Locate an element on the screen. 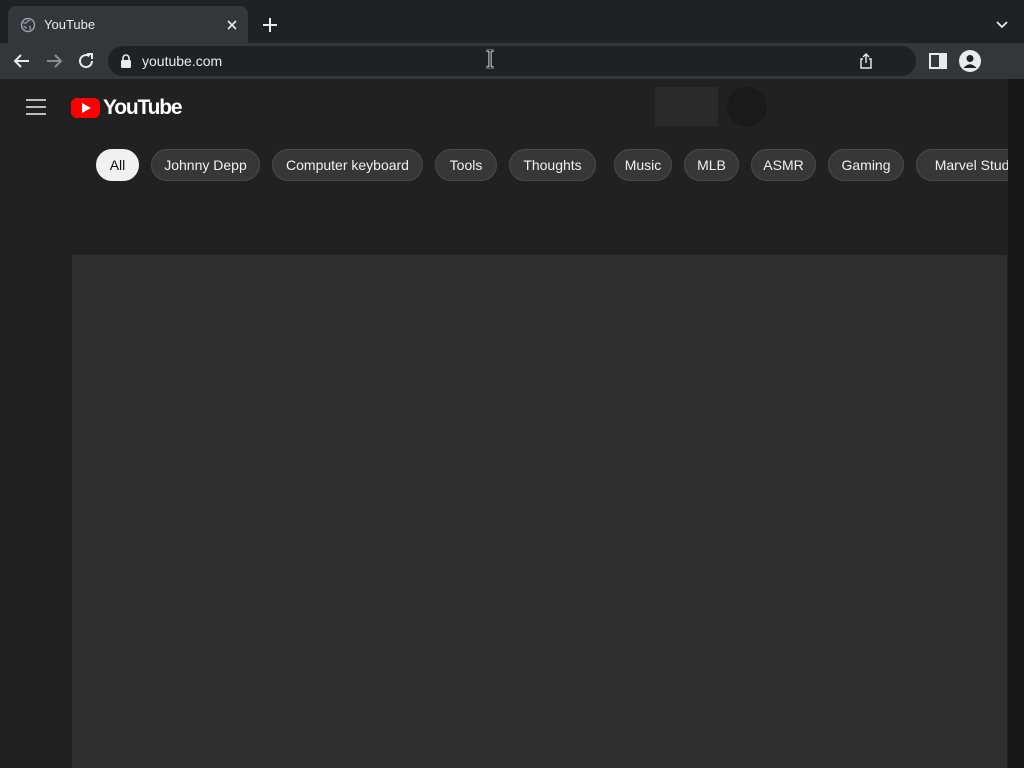 Image resolution: width=1024 pixels, height=768 pixels. browser-tab: YouTube is located at coordinates (128, 24).